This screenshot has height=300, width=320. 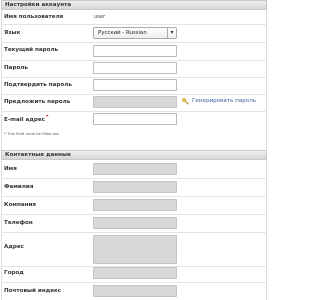 What do you see at coordinates (122, 33) in the screenshot?
I see `language-select-value: Русский - Russian` at bounding box center [122, 33].